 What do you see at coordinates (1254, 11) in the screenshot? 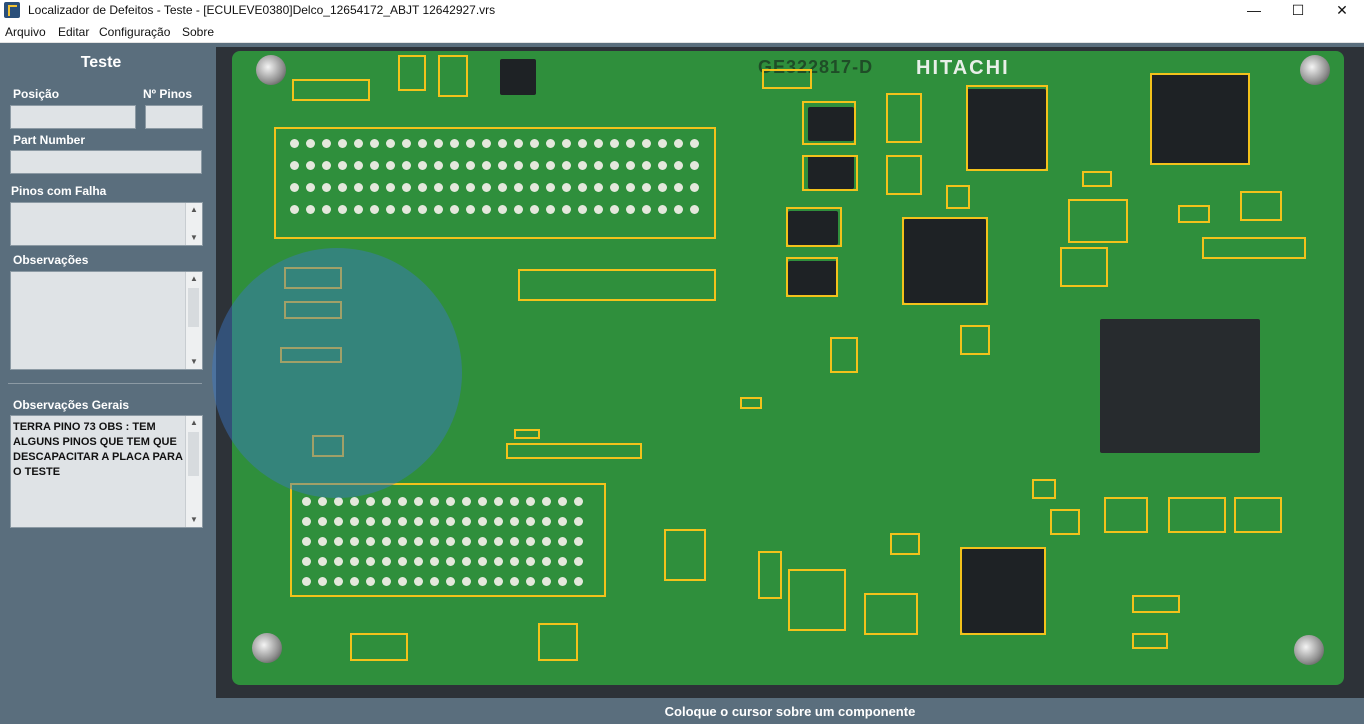
I see `minimize-button: —` at bounding box center [1254, 11].